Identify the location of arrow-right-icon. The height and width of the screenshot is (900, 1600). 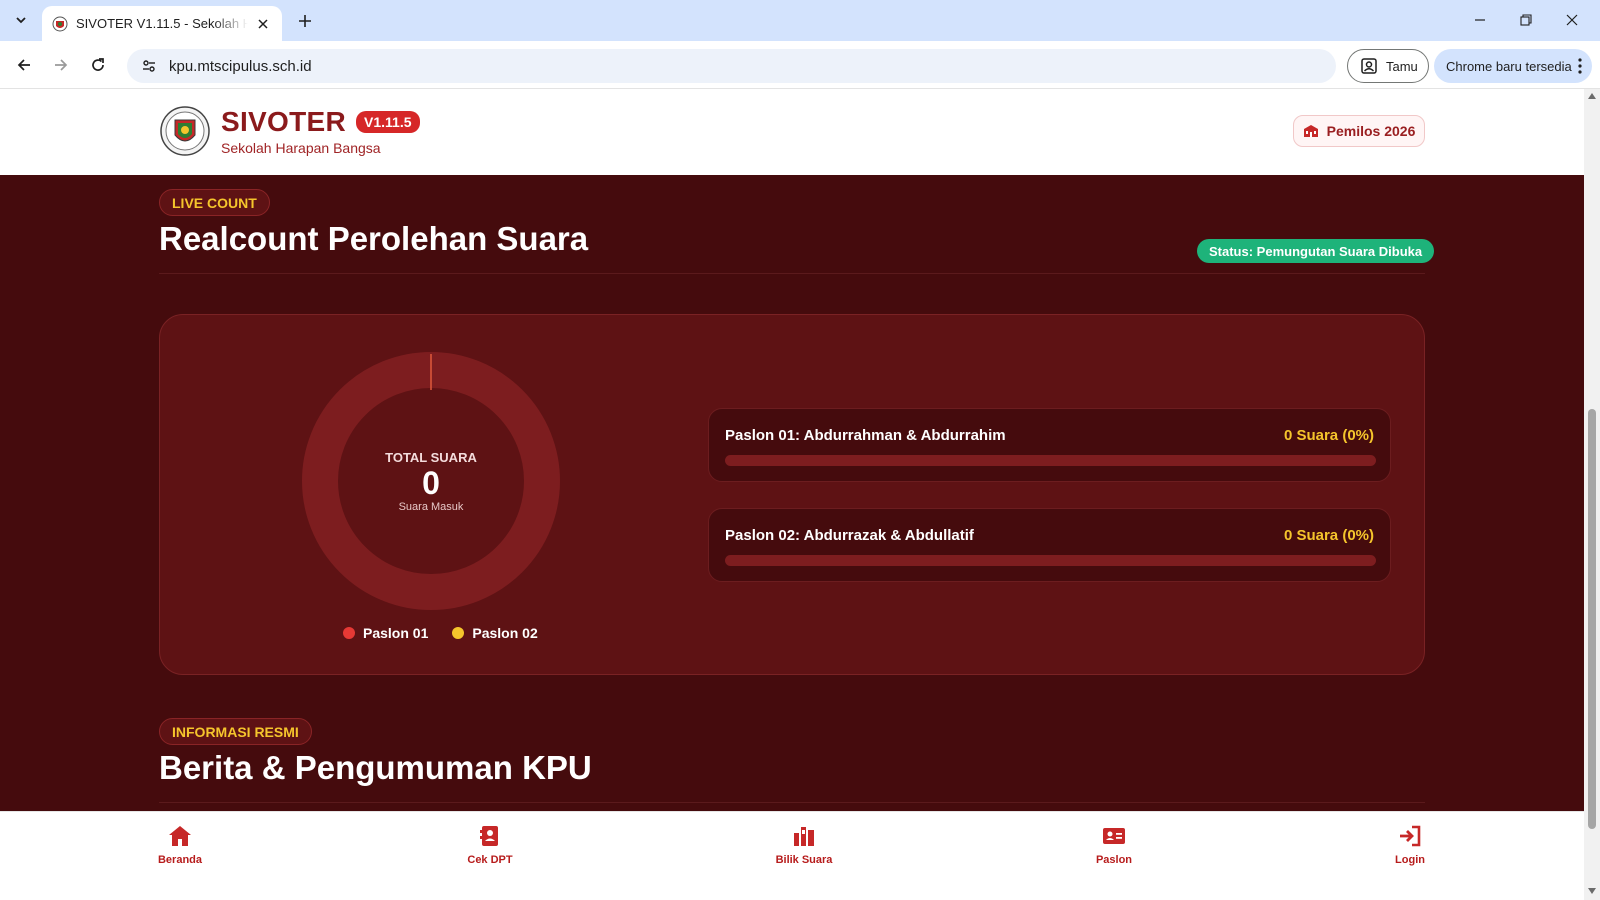
(61, 65).